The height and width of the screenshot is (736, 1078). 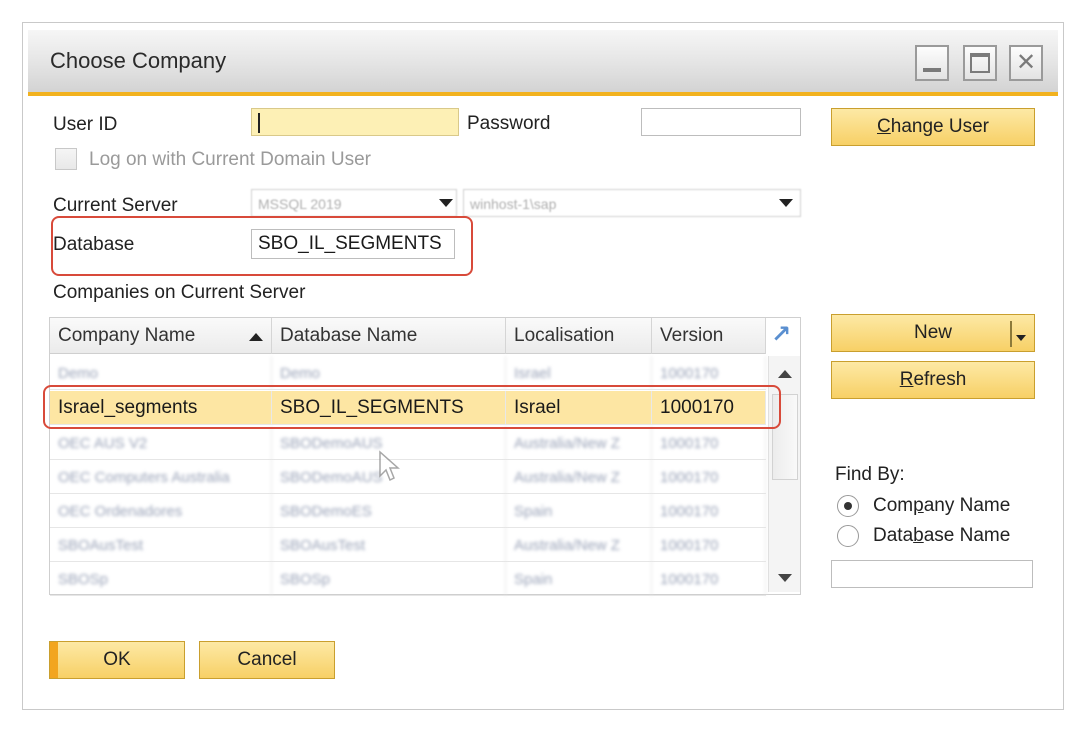 What do you see at coordinates (933, 127) in the screenshot?
I see `change-user-button: Change User` at bounding box center [933, 127].